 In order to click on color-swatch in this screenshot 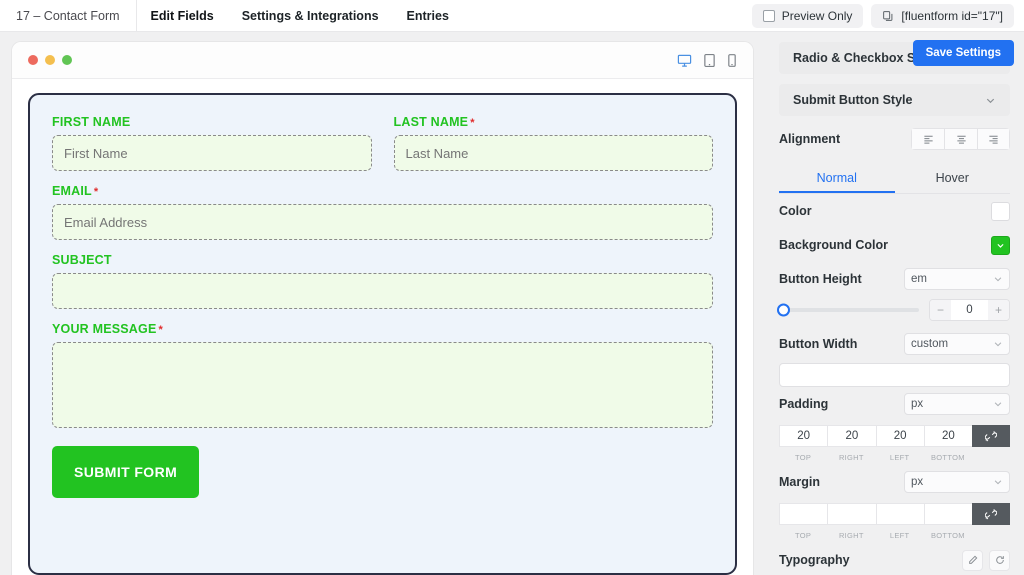, I will do `click(1000, 211)`.